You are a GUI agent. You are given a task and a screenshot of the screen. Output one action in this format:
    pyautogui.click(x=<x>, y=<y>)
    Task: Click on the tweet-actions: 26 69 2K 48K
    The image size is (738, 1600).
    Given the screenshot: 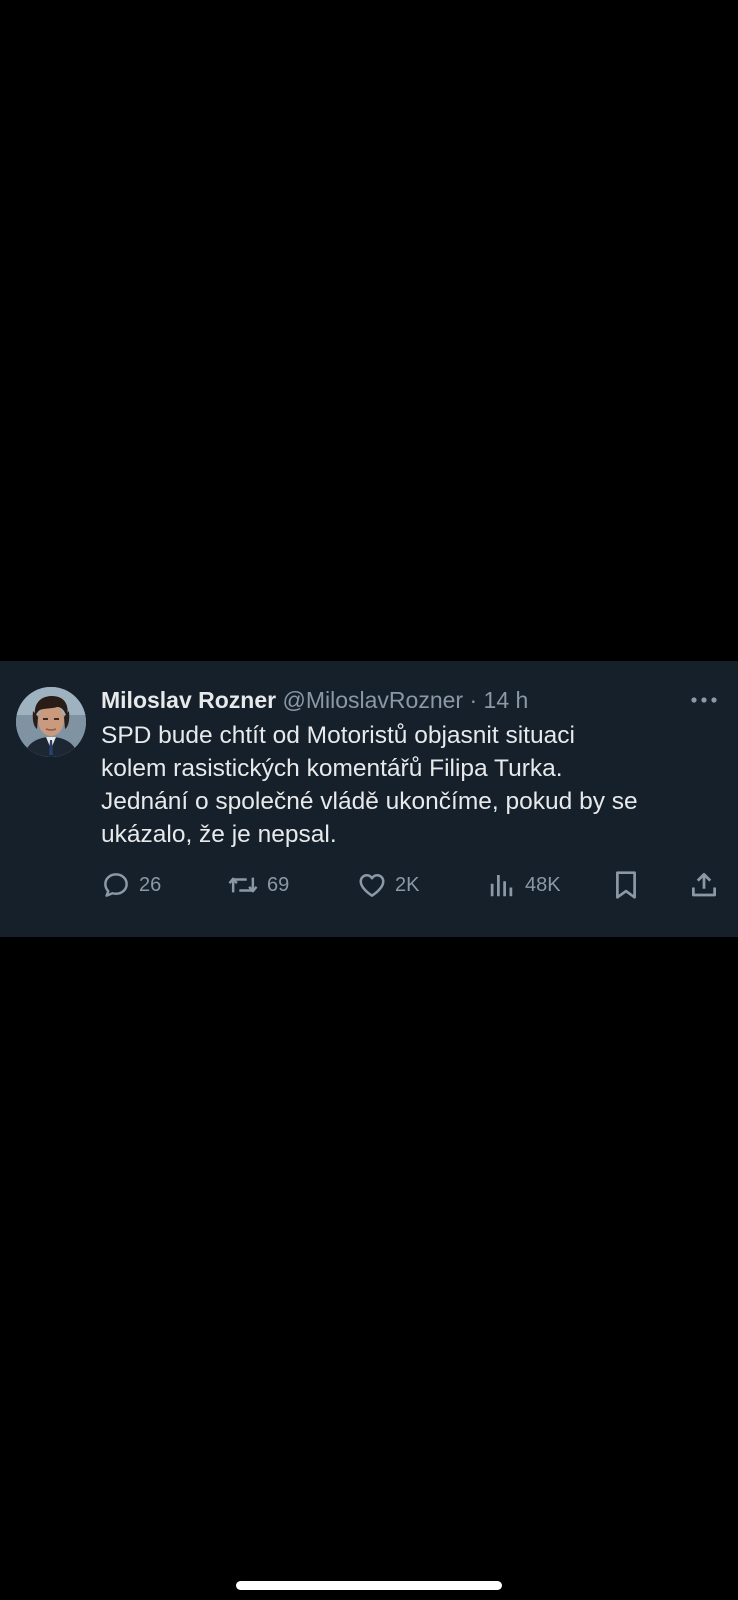 What is the action you would take?
    pyautogui.click(x=411, y=885)
    